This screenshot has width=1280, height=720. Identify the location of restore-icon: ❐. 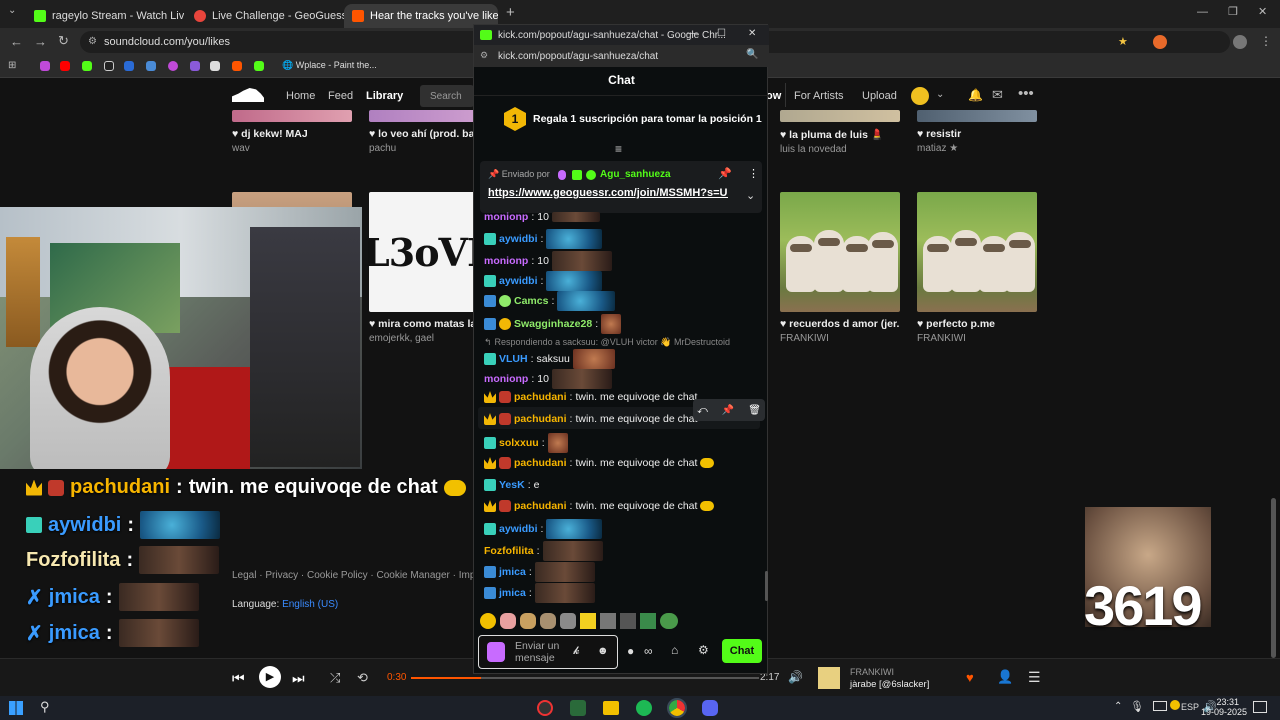
(1233, 11).